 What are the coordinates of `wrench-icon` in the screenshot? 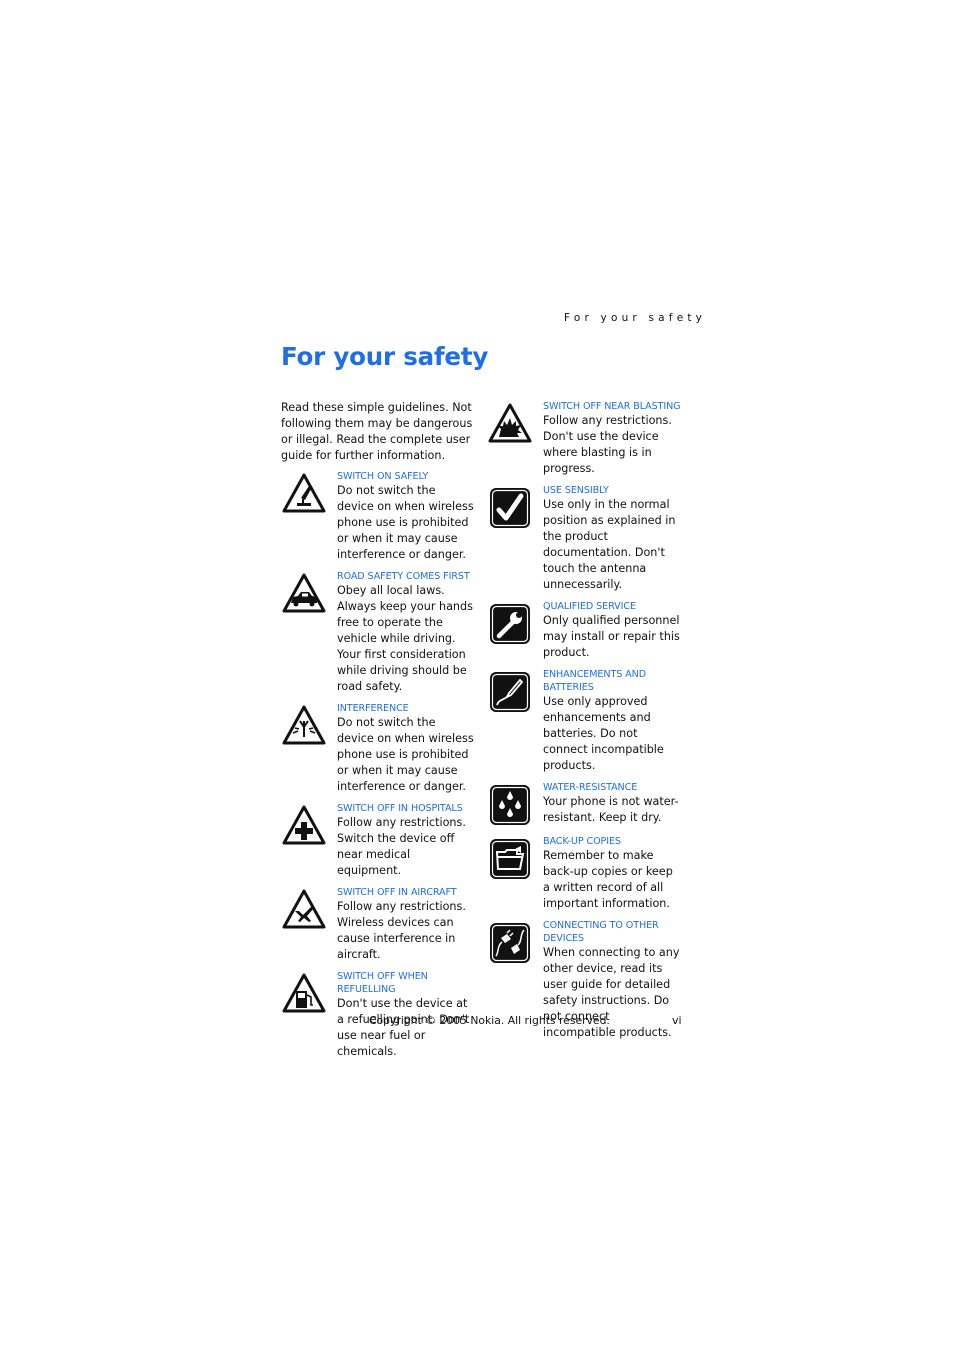 It's located at (510, 624).